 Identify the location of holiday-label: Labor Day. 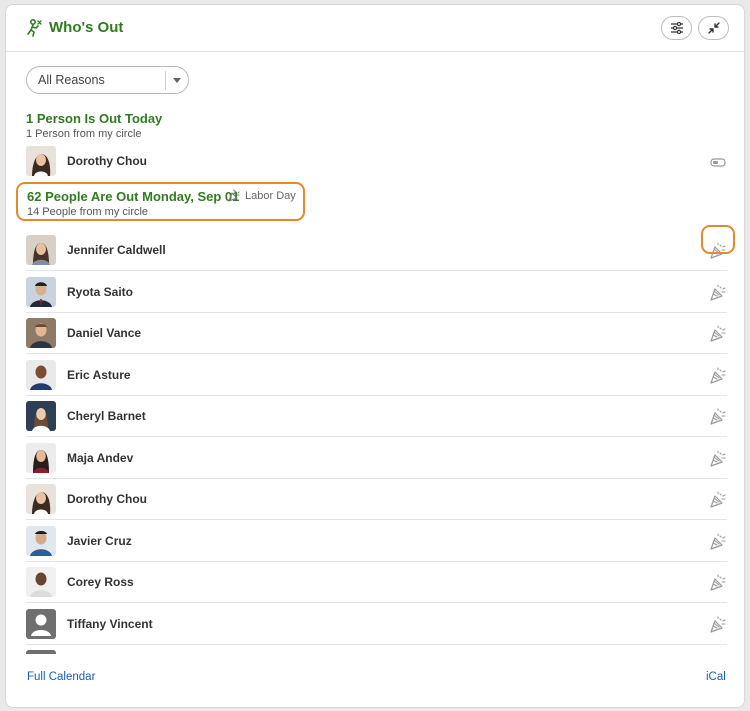
(261, 196).